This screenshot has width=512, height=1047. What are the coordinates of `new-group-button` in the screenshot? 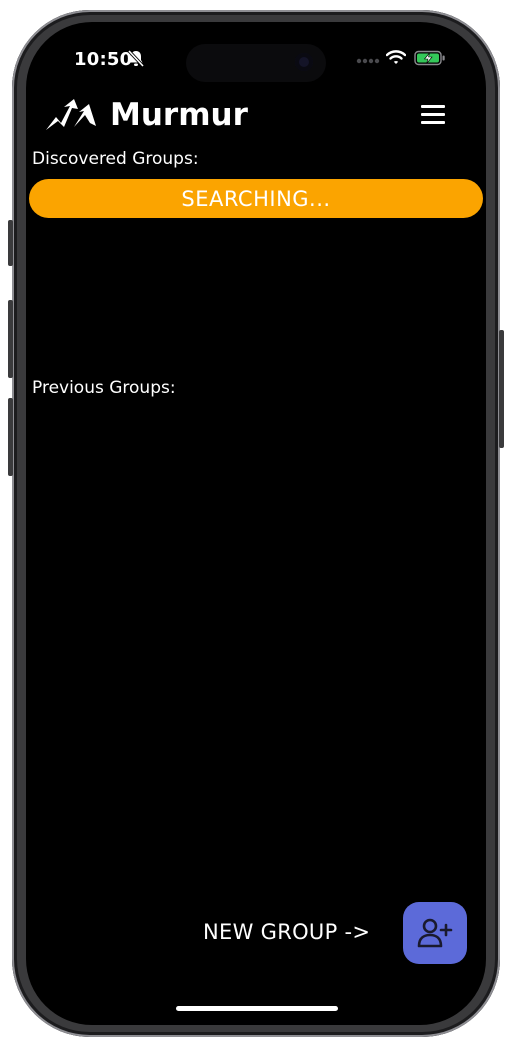 It's located at (435, 933).